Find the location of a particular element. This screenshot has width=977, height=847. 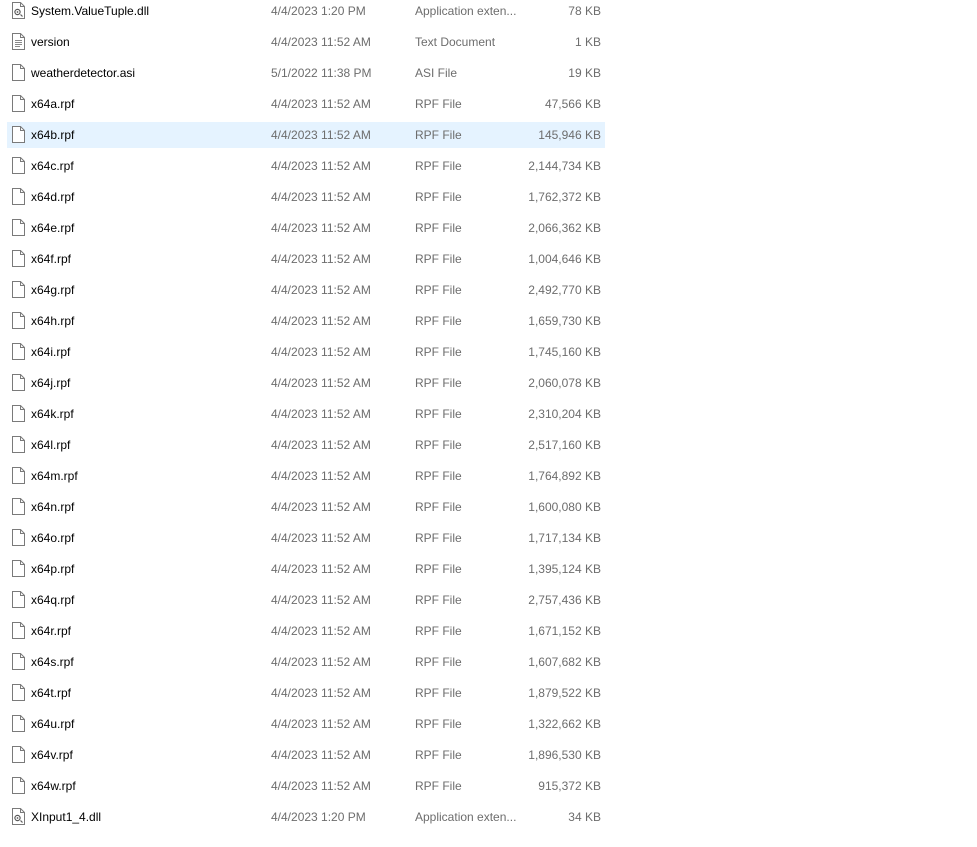

file-name: x64l.rpf is located at coordinates (51, 445).